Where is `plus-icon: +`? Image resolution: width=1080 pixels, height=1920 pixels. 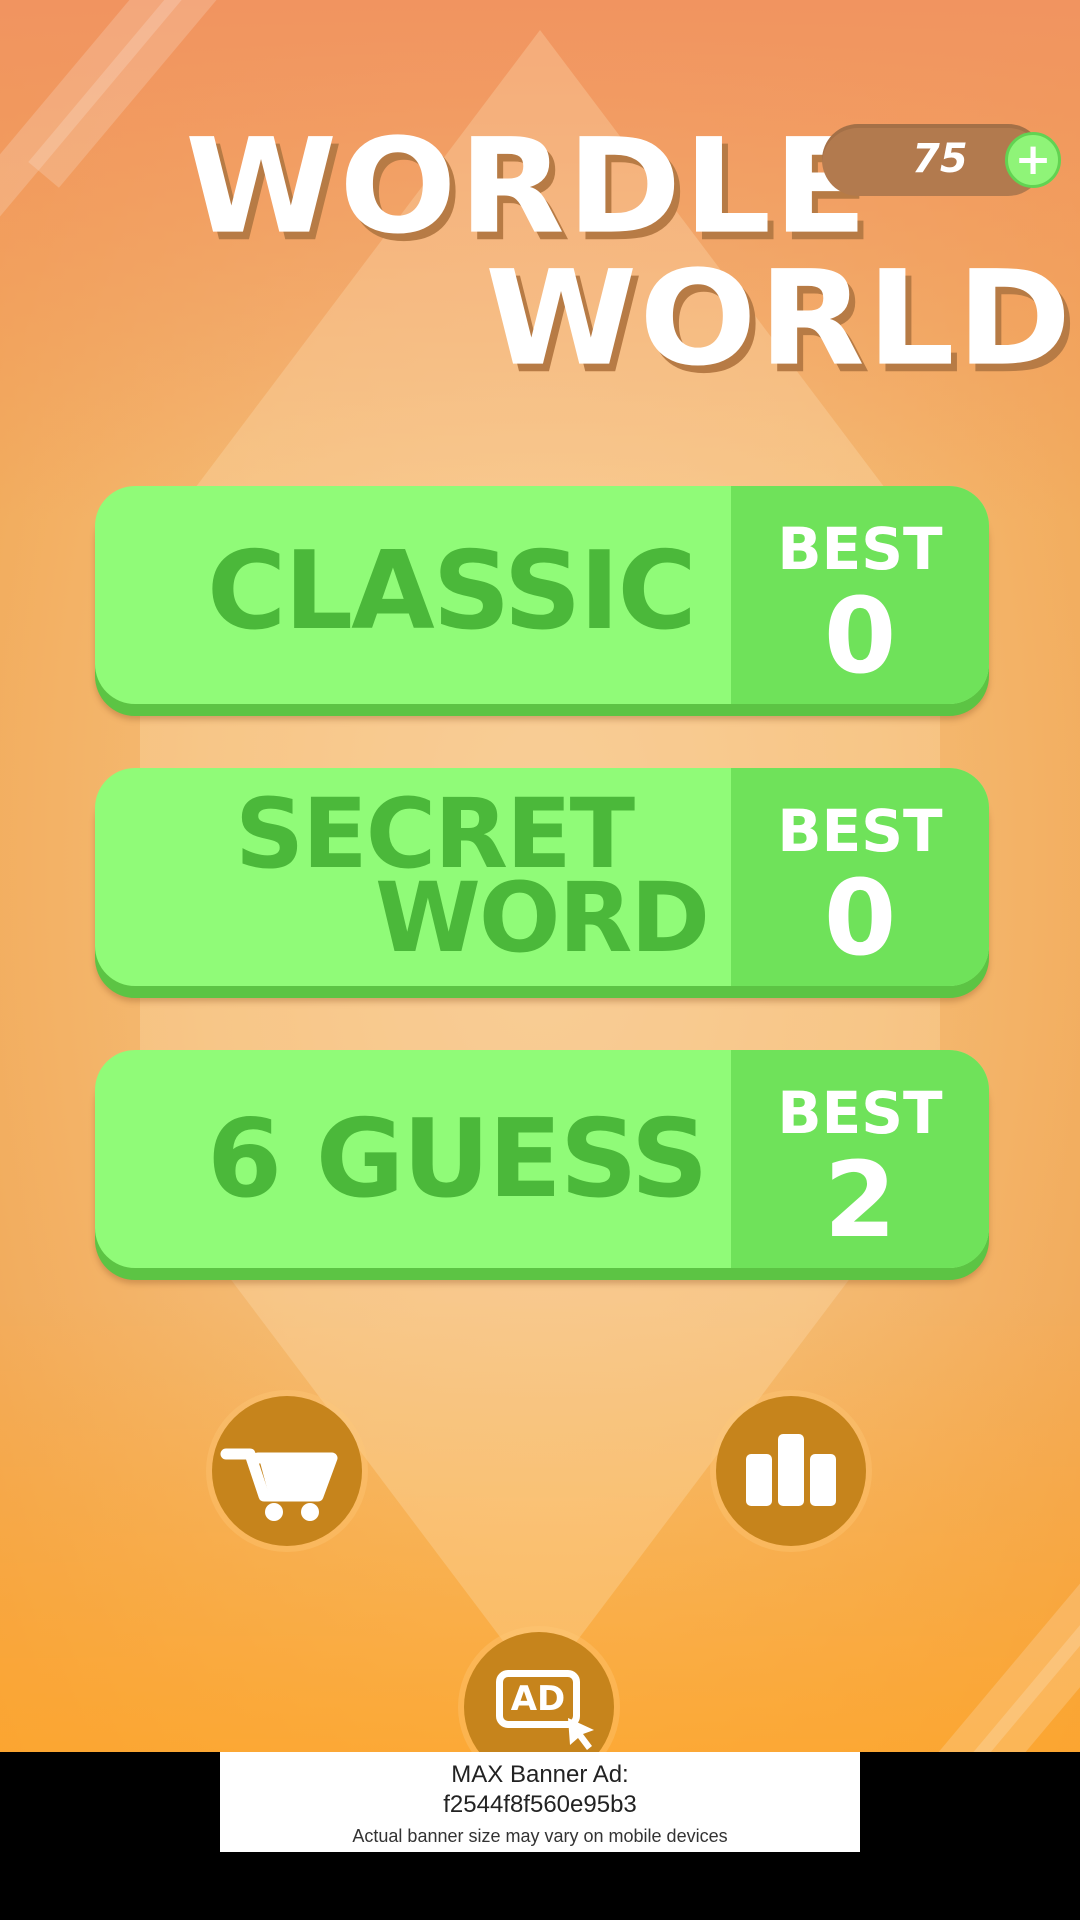
plus-icon: + is located at coordinates (1033, 159).